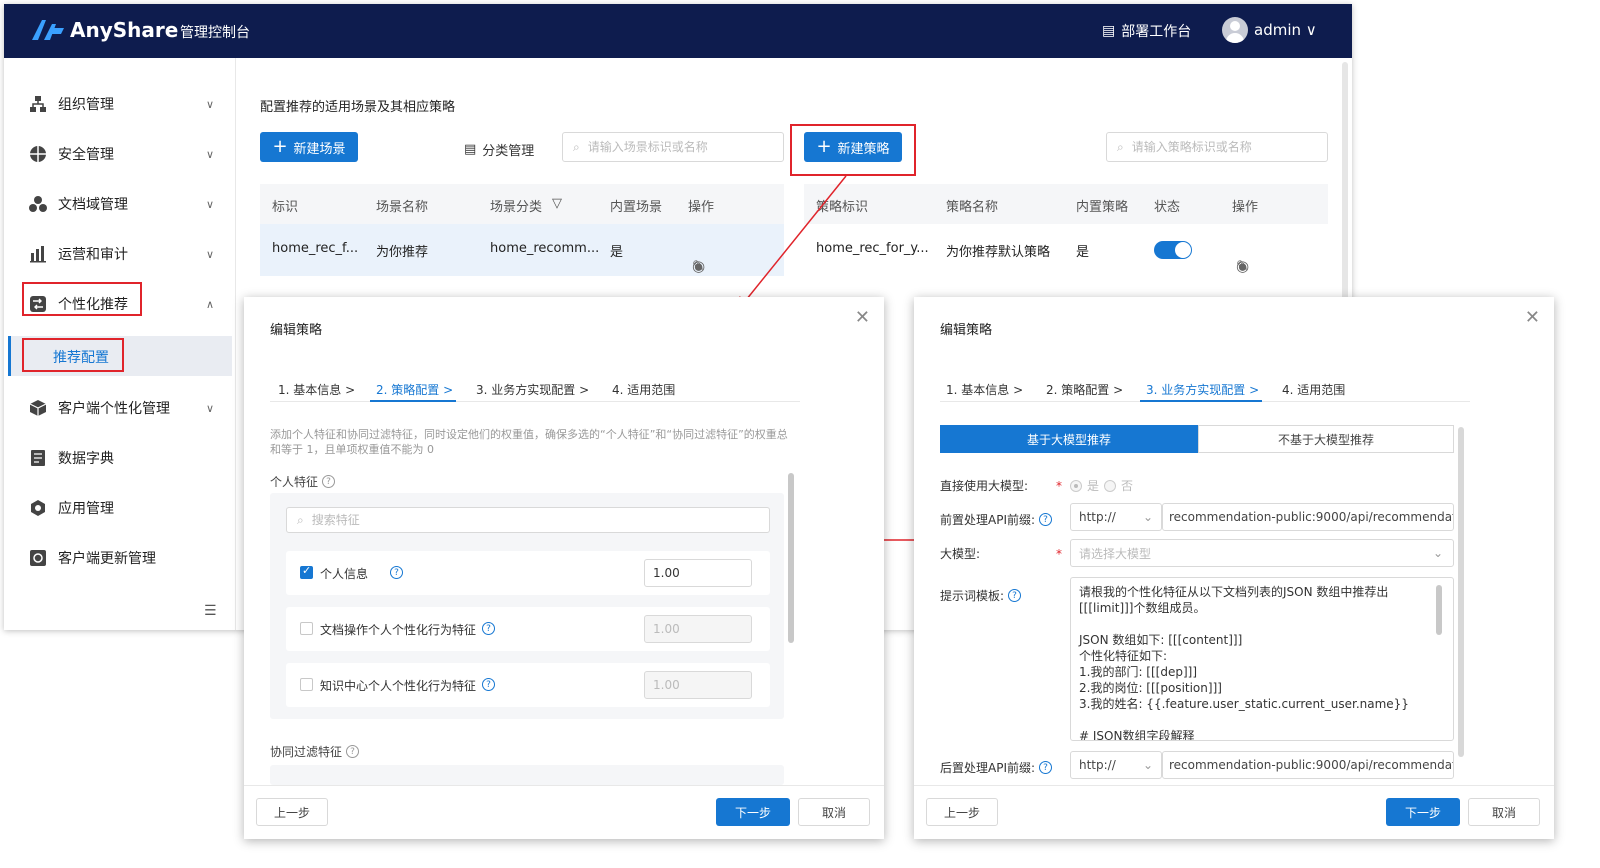 The width and height of the screenshot is (1600, 868). I want to click on column-header: 状态, so click(1167, 207).